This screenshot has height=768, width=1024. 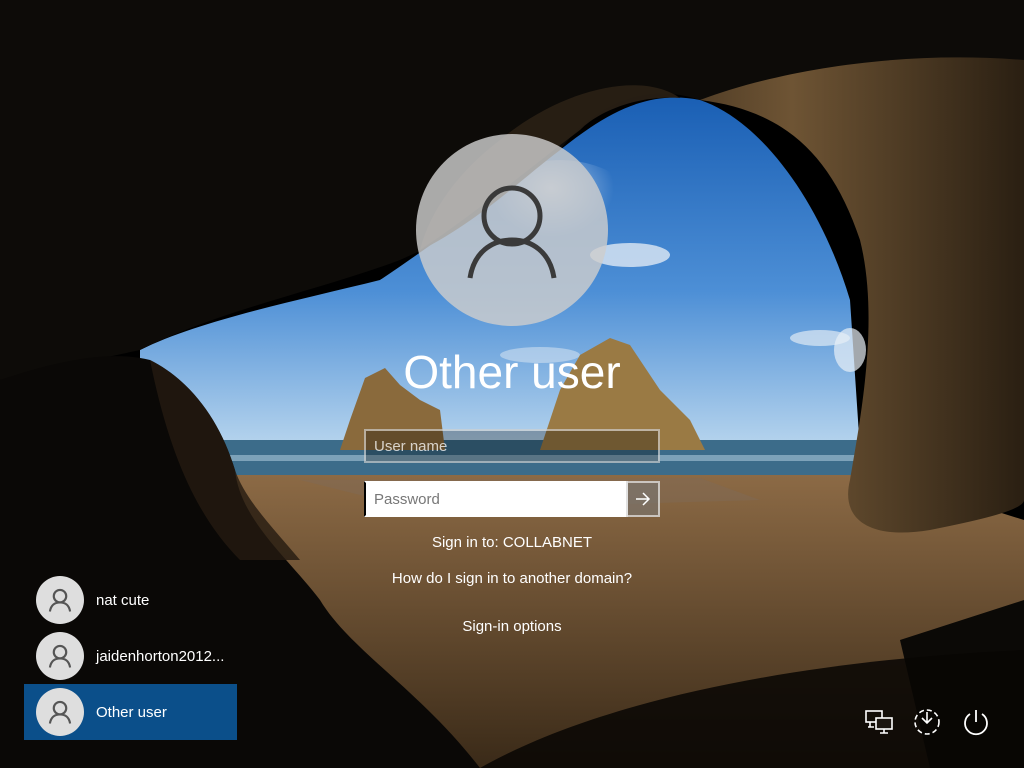 I want to click on user-tile-other-user: Other user, so click(x=130, y=712).